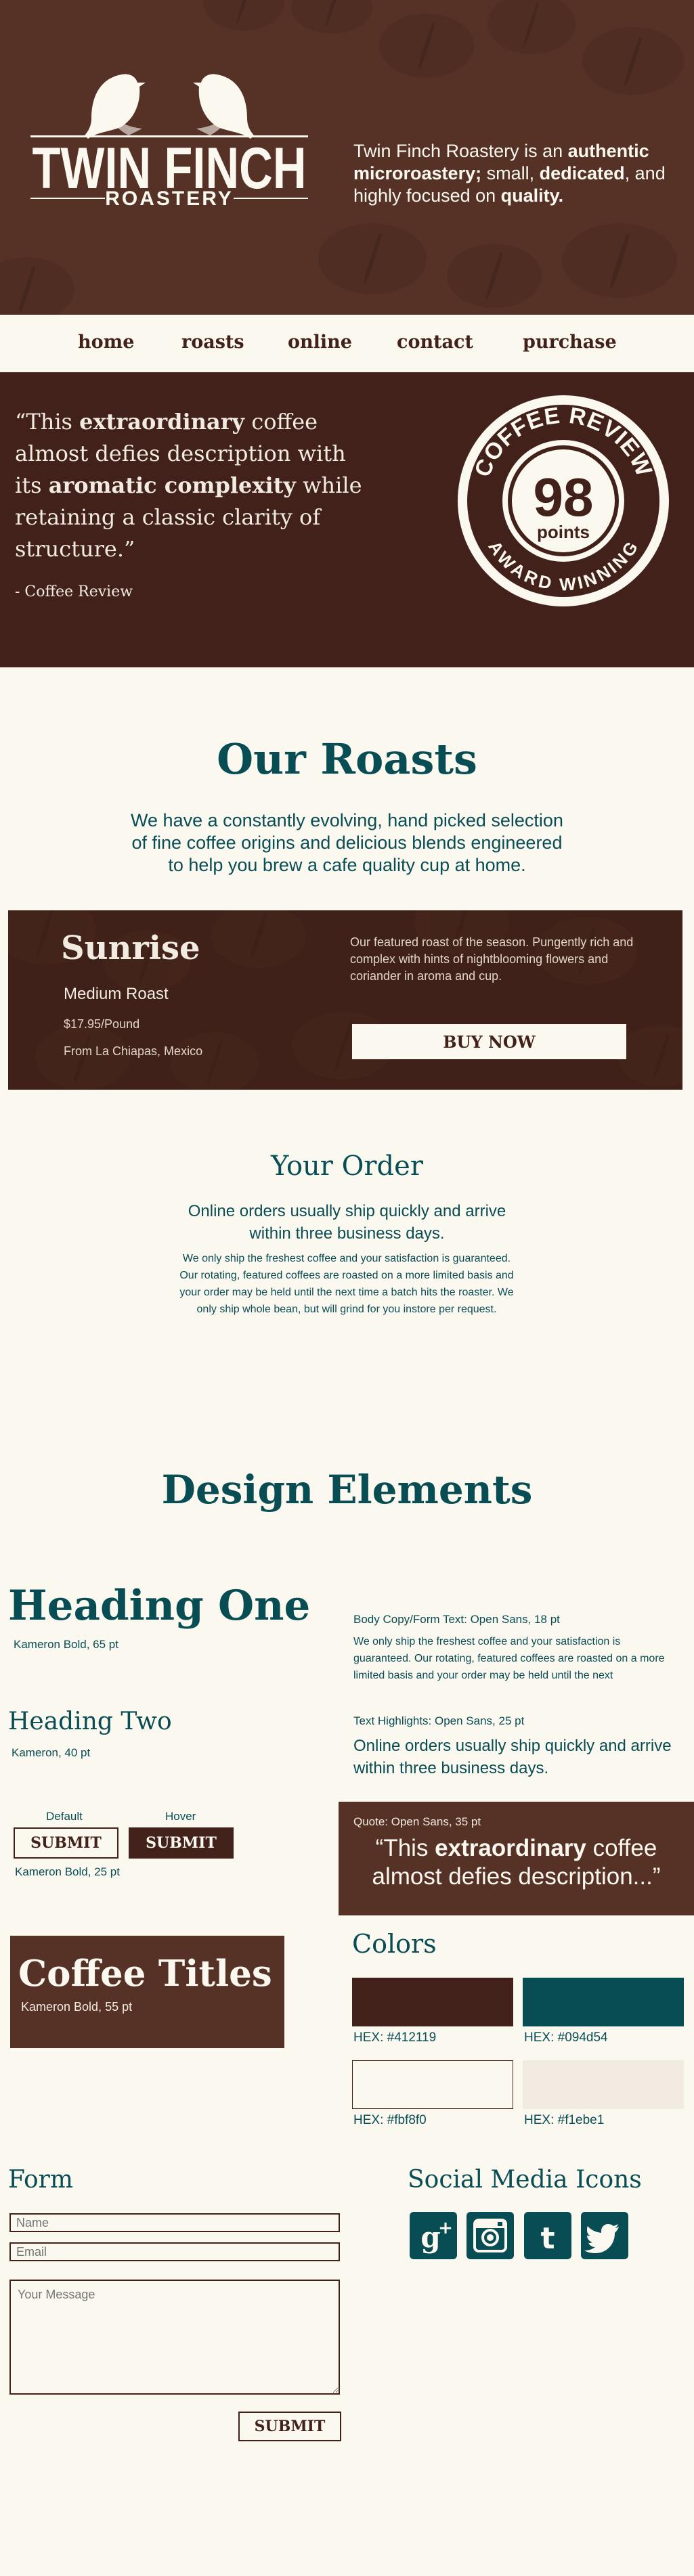 Image resolution: width=694 pixels, height=2576 pixels. What do you see at coordinates (182, 1843) in the screenshot?
I see `submit-button-hover: SUBMIT` at bounding box center [182, 1843].